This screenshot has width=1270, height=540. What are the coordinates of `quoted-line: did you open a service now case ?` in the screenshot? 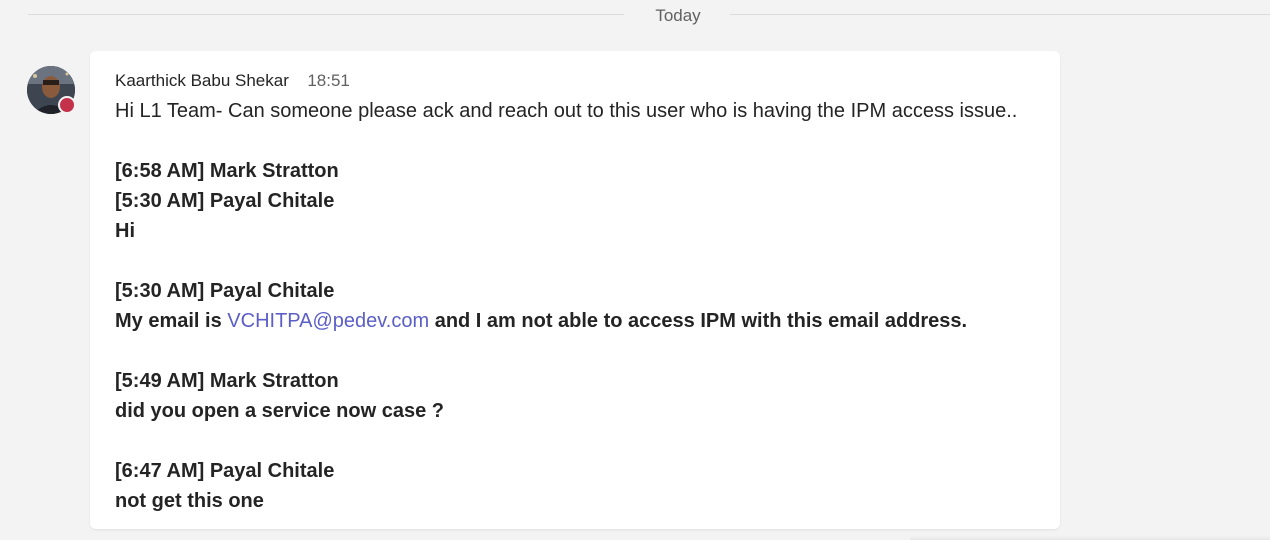 It's located at (279, 411).